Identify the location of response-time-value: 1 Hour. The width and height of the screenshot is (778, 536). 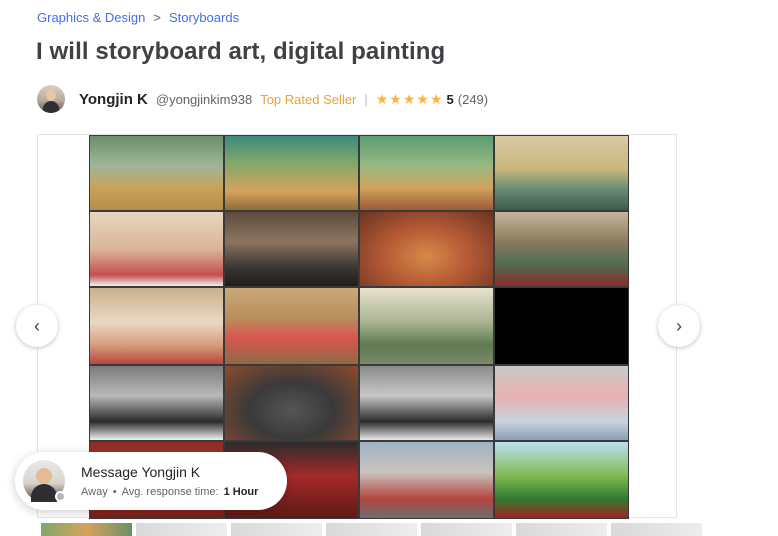
(241, 492).